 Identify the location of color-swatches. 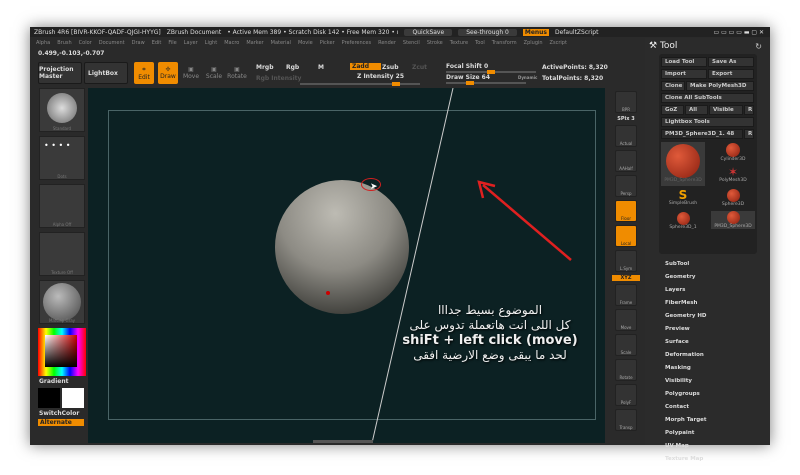
(62, 398).